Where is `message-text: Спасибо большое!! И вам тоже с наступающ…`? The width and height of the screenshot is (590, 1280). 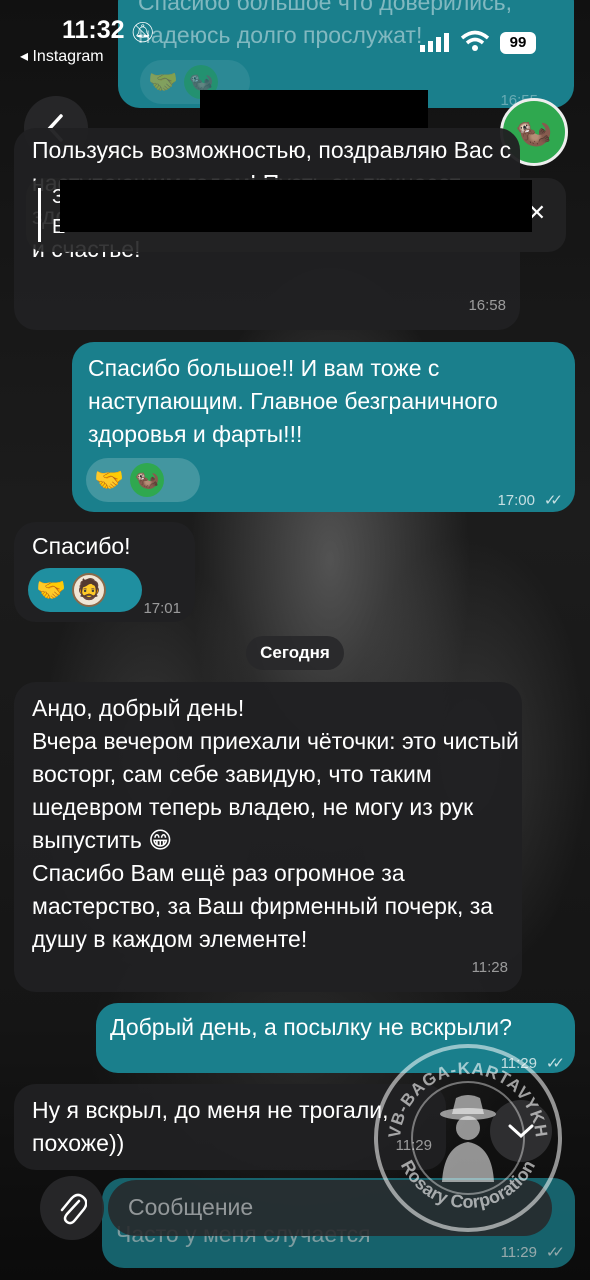
message-text: Спасибо большое!! И вам тоже с наступающ… is located at coordinates (293, 401).